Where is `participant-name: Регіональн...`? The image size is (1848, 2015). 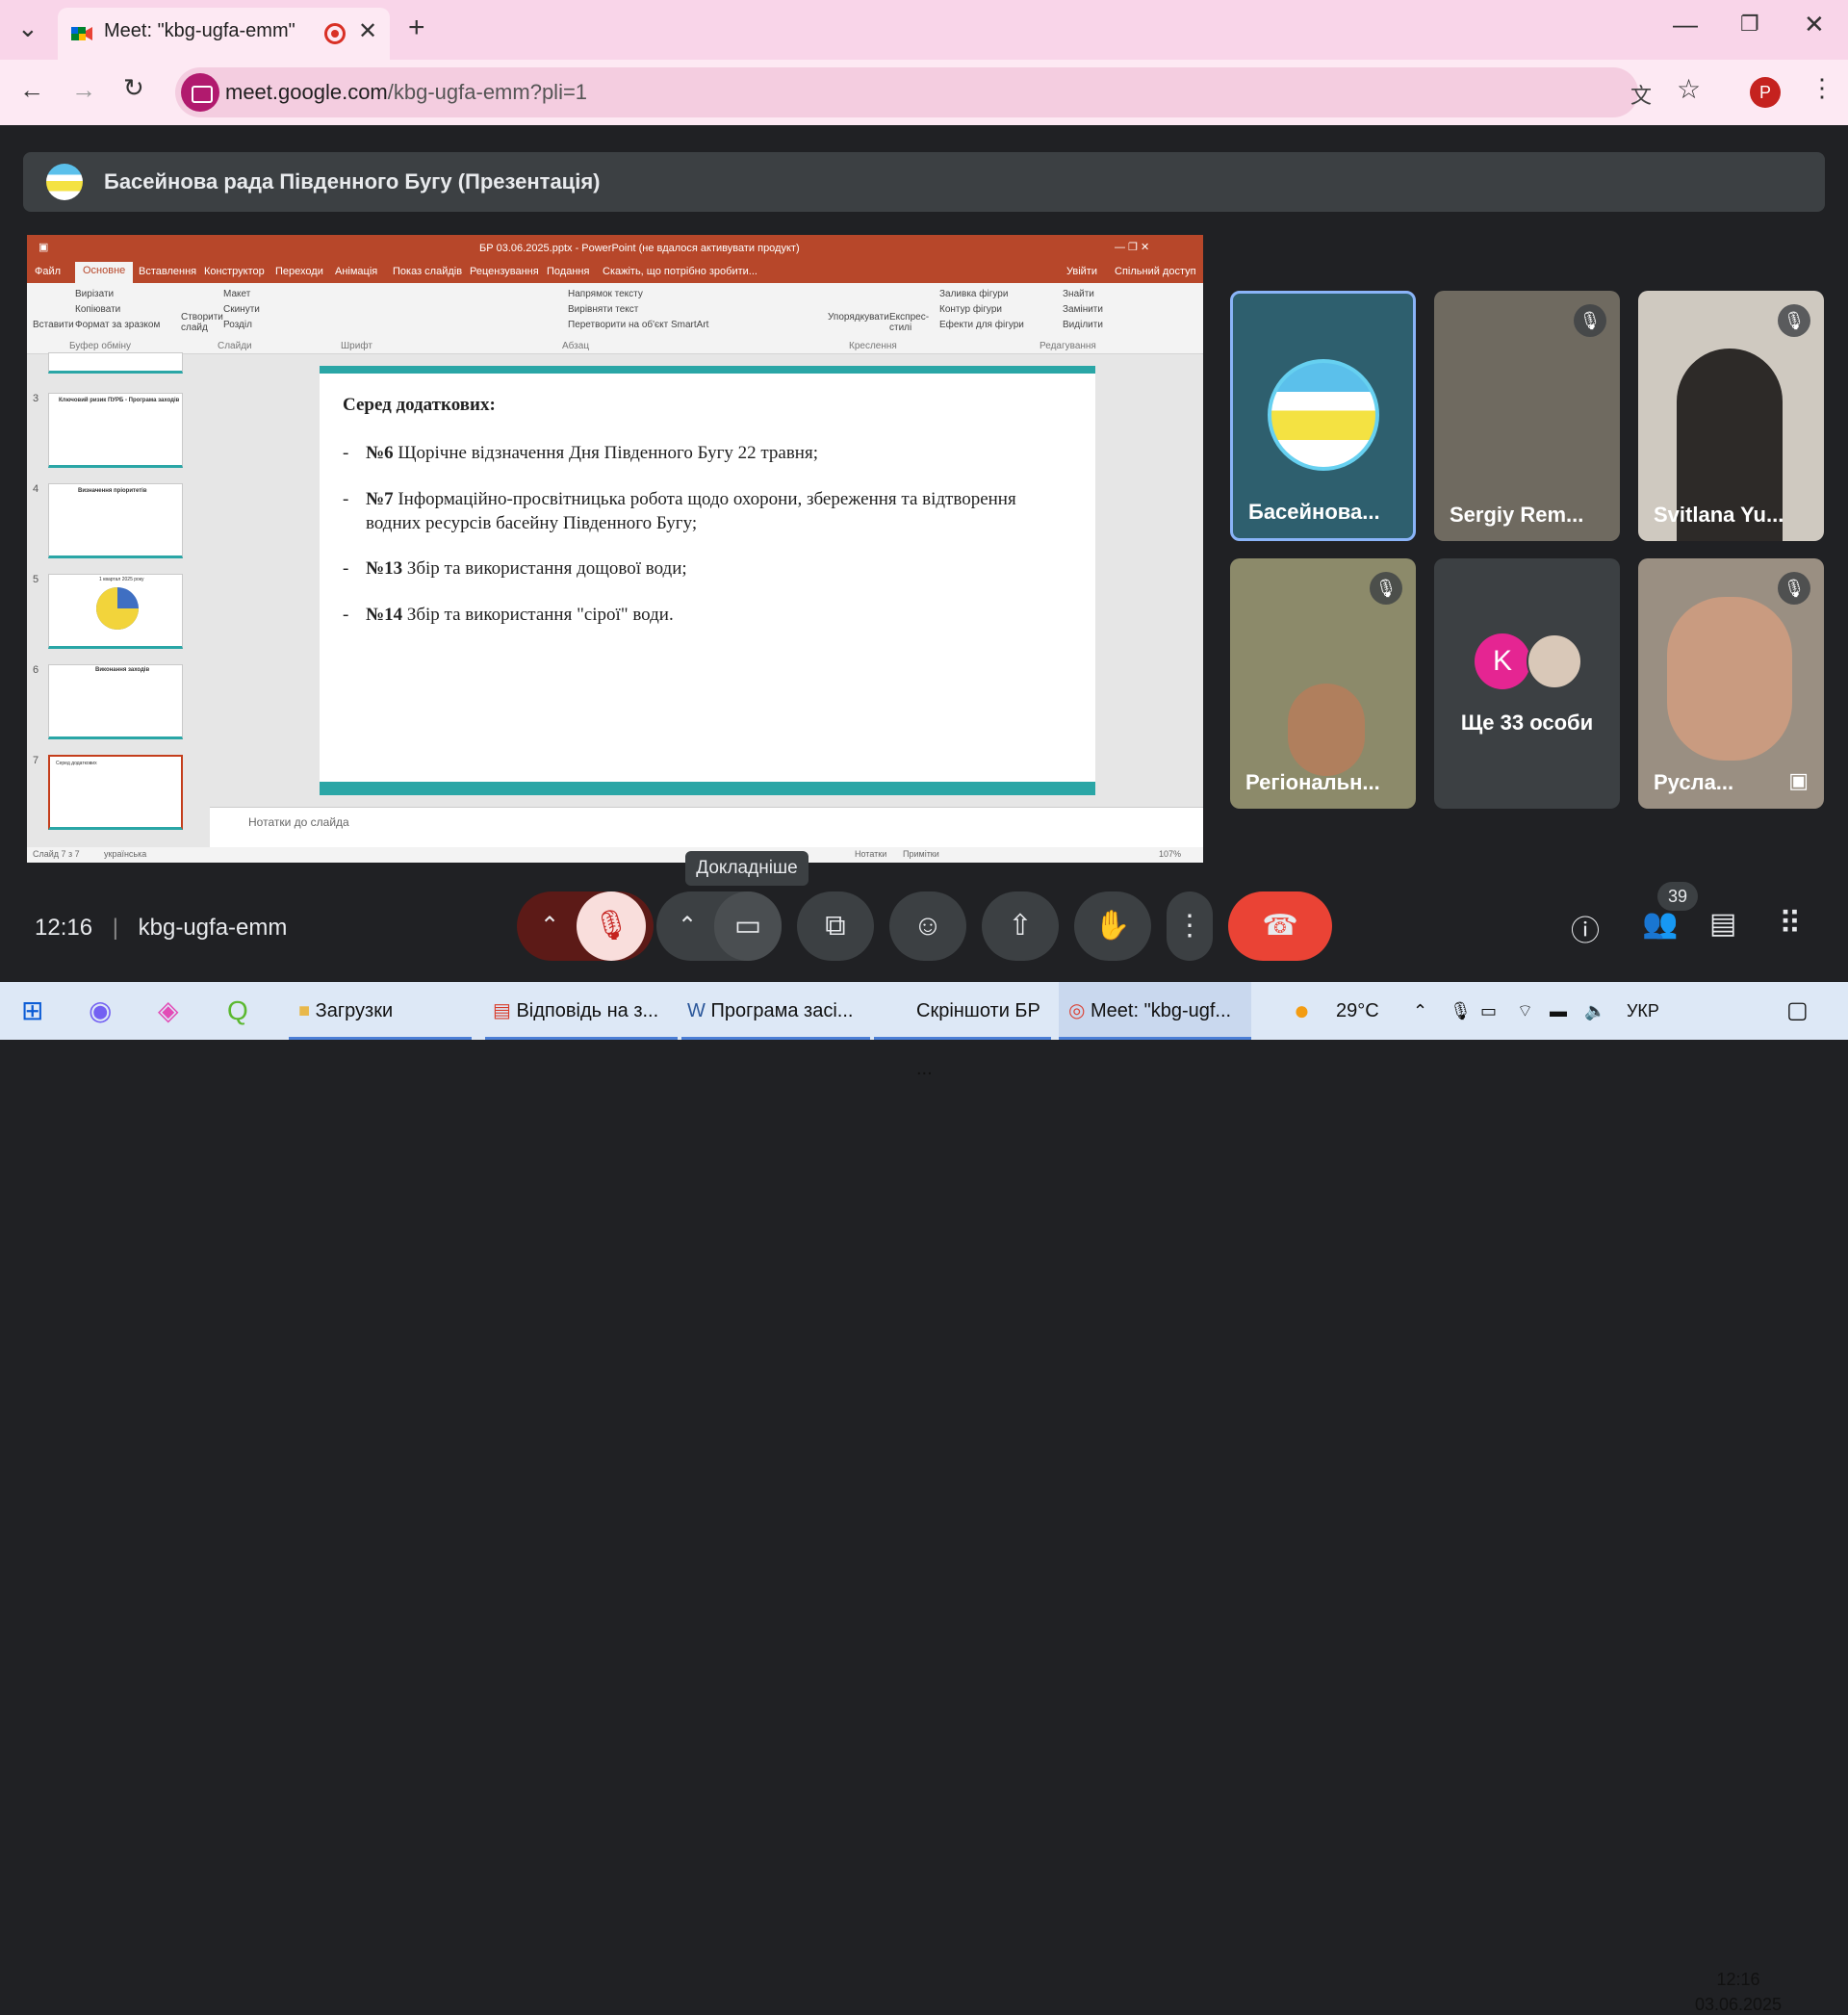 participant-name: Регіональн... is located at coordinates (1312, 782).